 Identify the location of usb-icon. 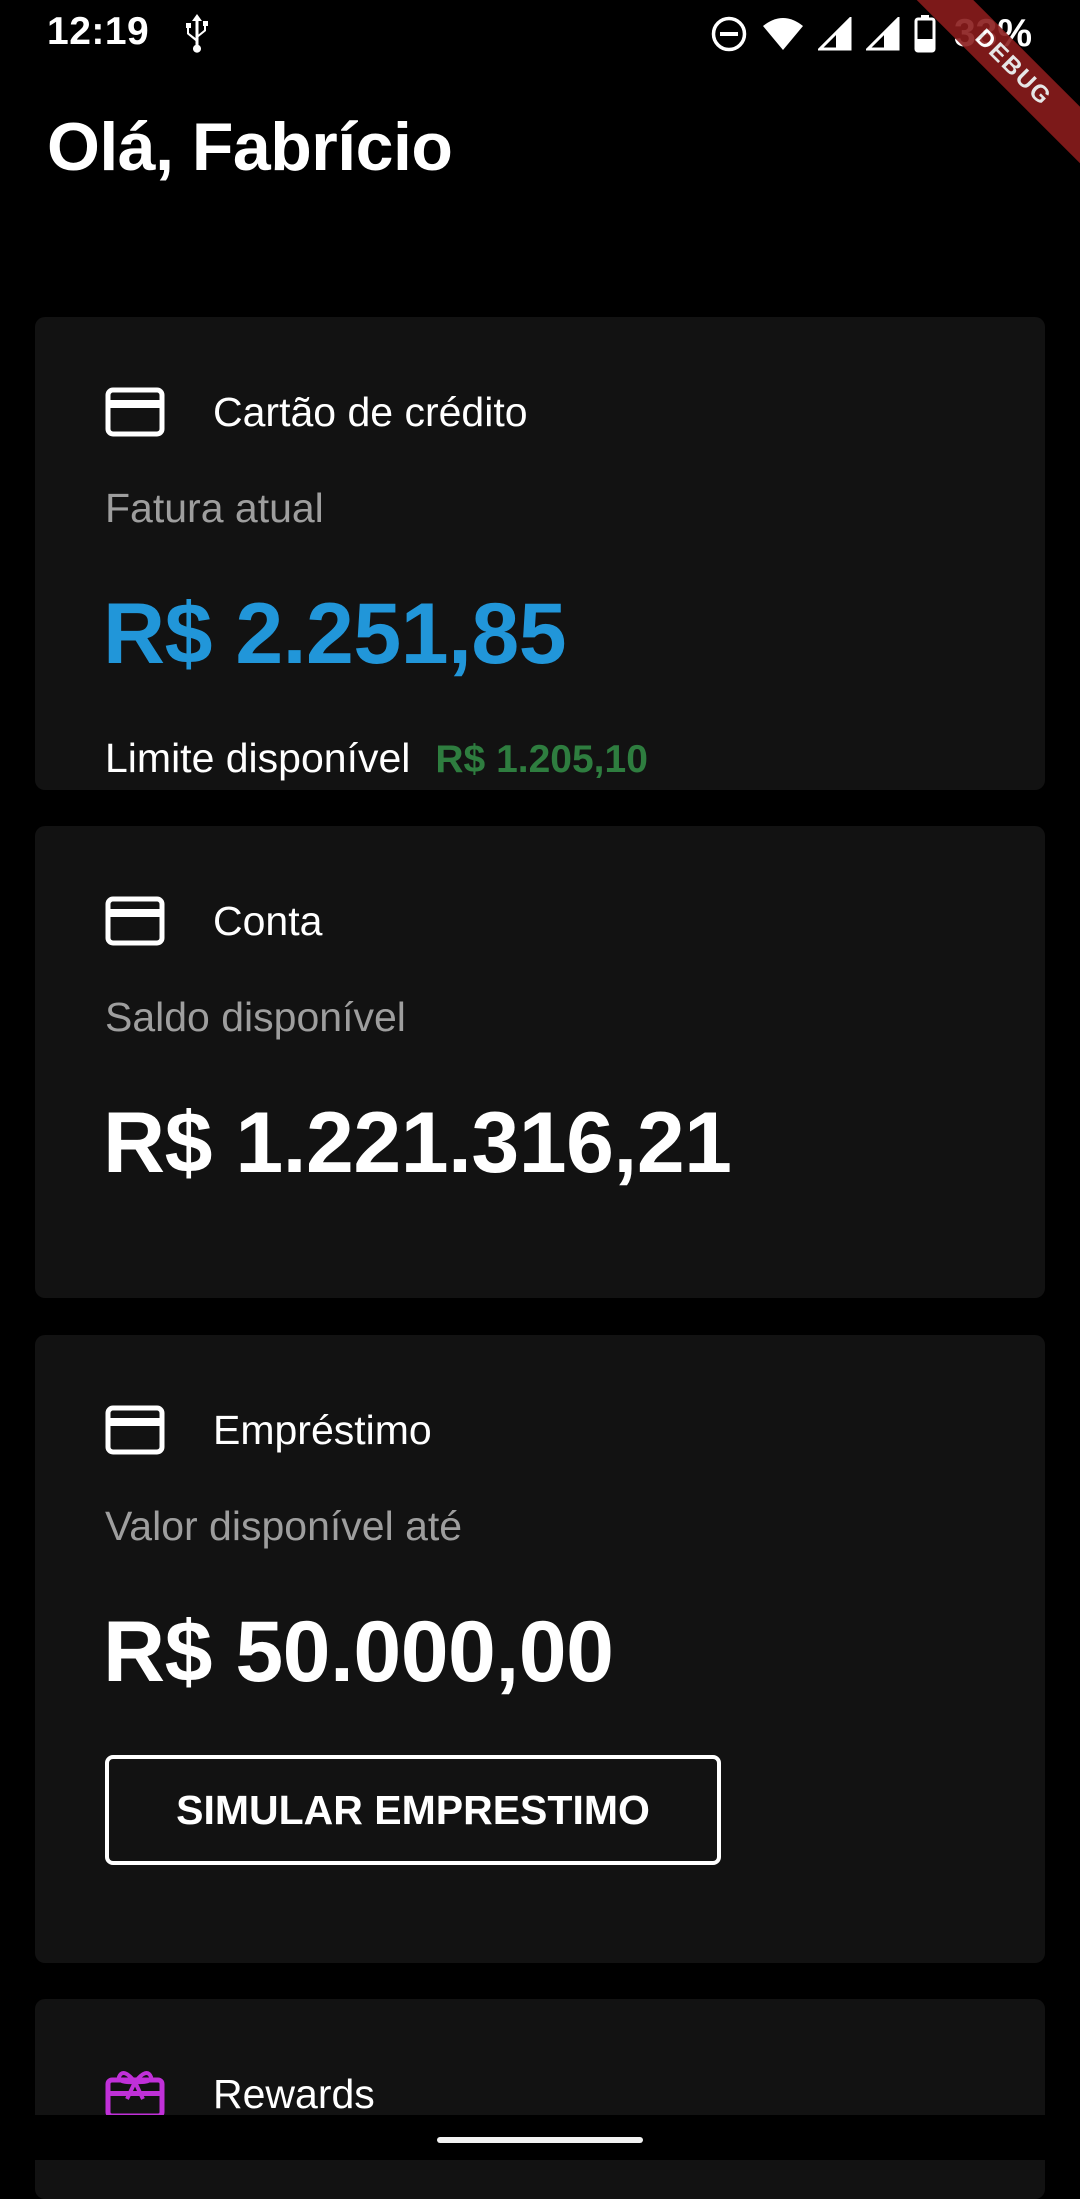
(197, 33).